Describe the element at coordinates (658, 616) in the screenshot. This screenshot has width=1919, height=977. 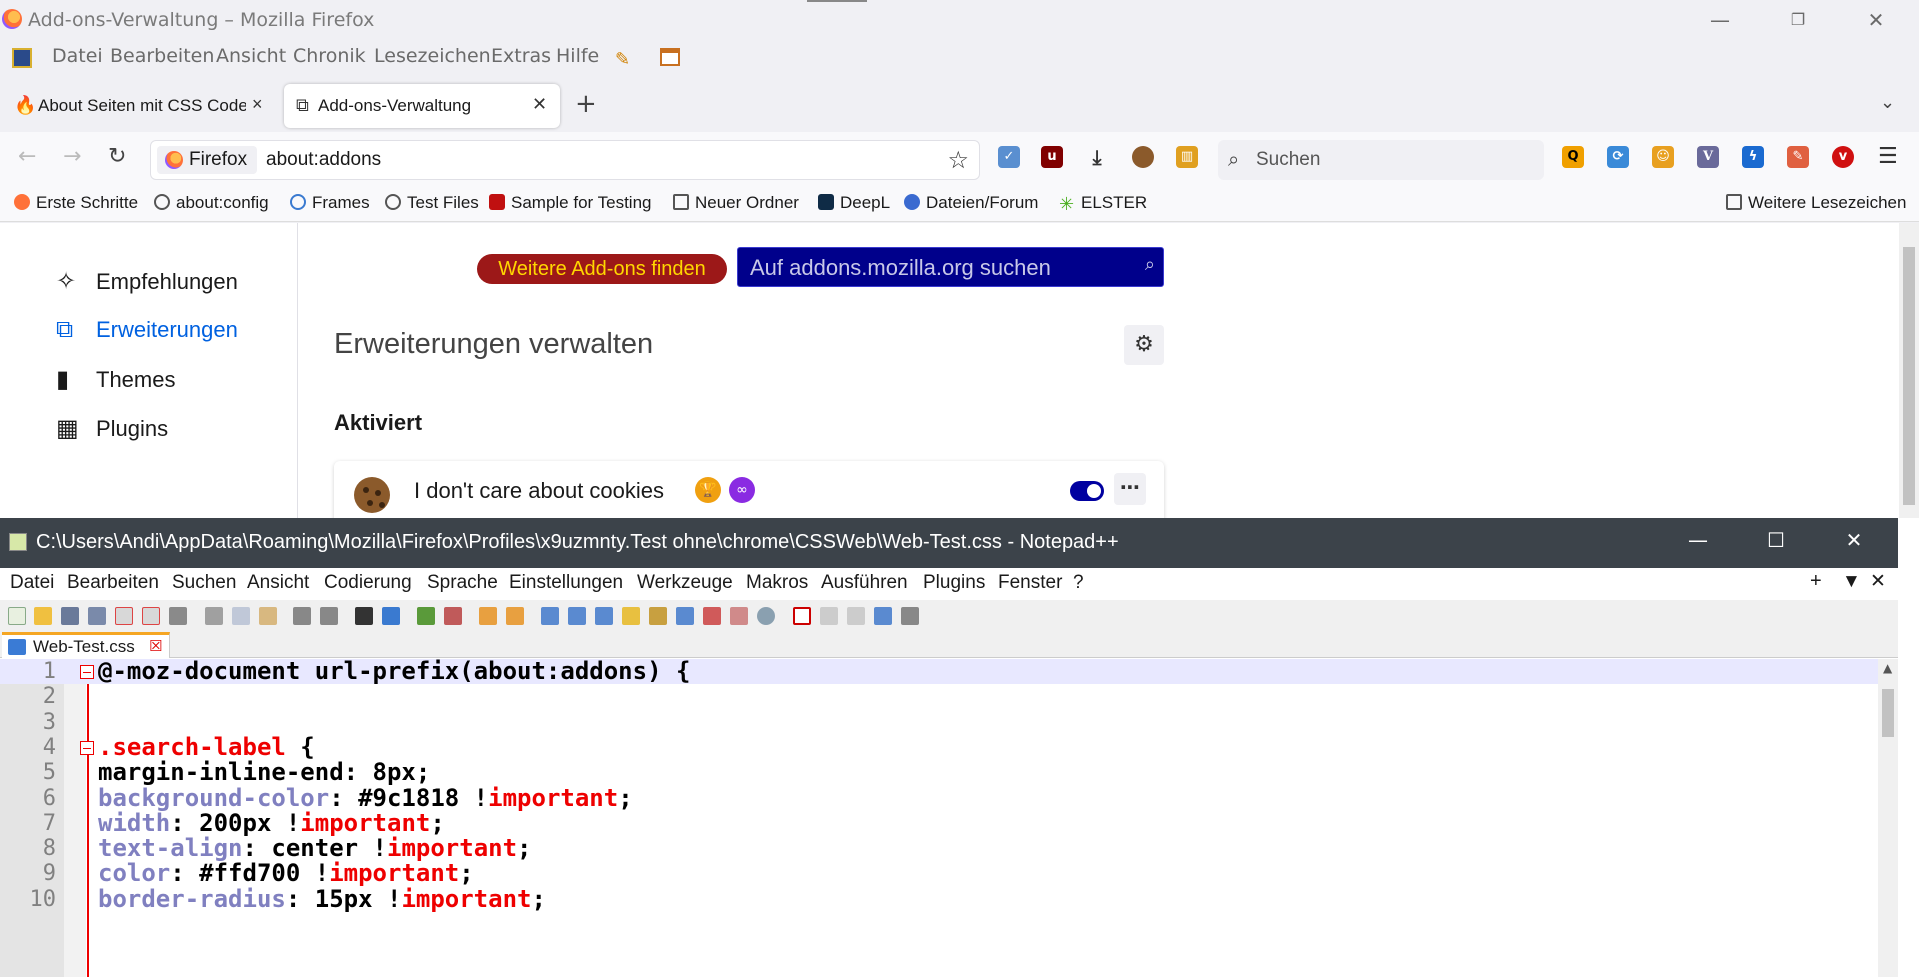
I see `document-map-icon` at that location.